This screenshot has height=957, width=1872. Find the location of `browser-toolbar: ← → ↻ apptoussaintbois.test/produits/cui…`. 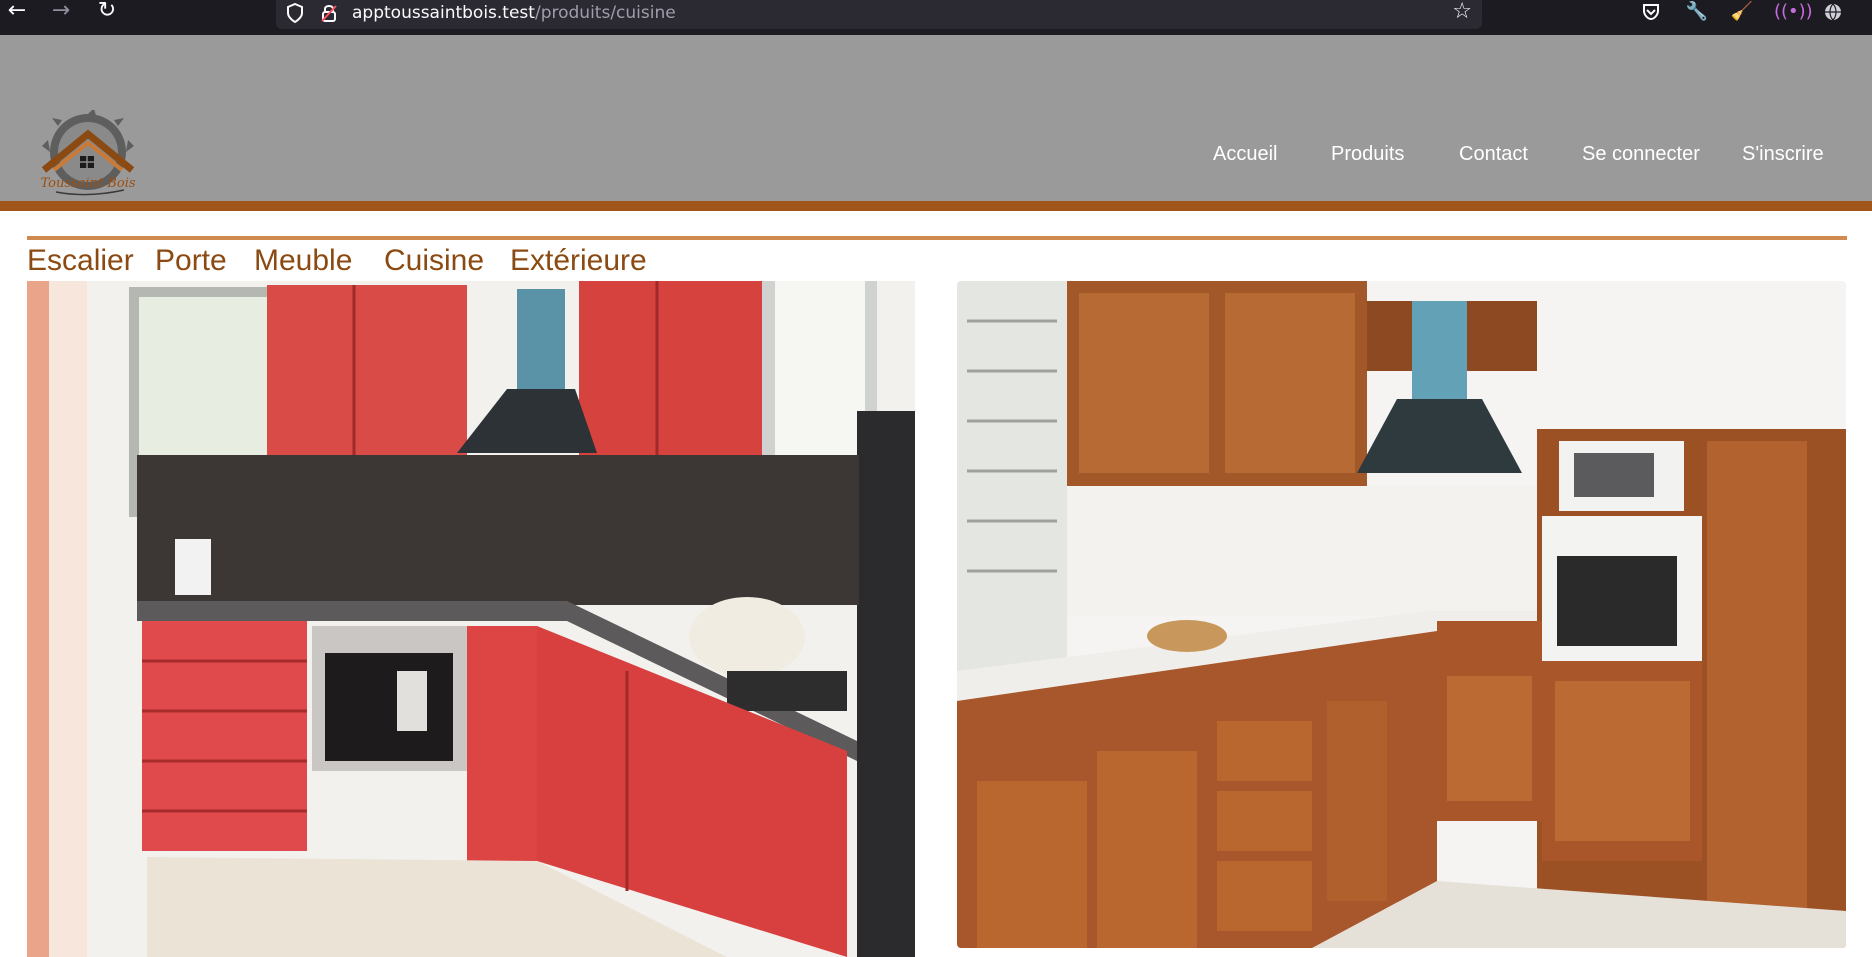

browser-toolbar: ← → ↻ apptoussaintbois.test/produits/cui… is located at coordinates (936, 17).